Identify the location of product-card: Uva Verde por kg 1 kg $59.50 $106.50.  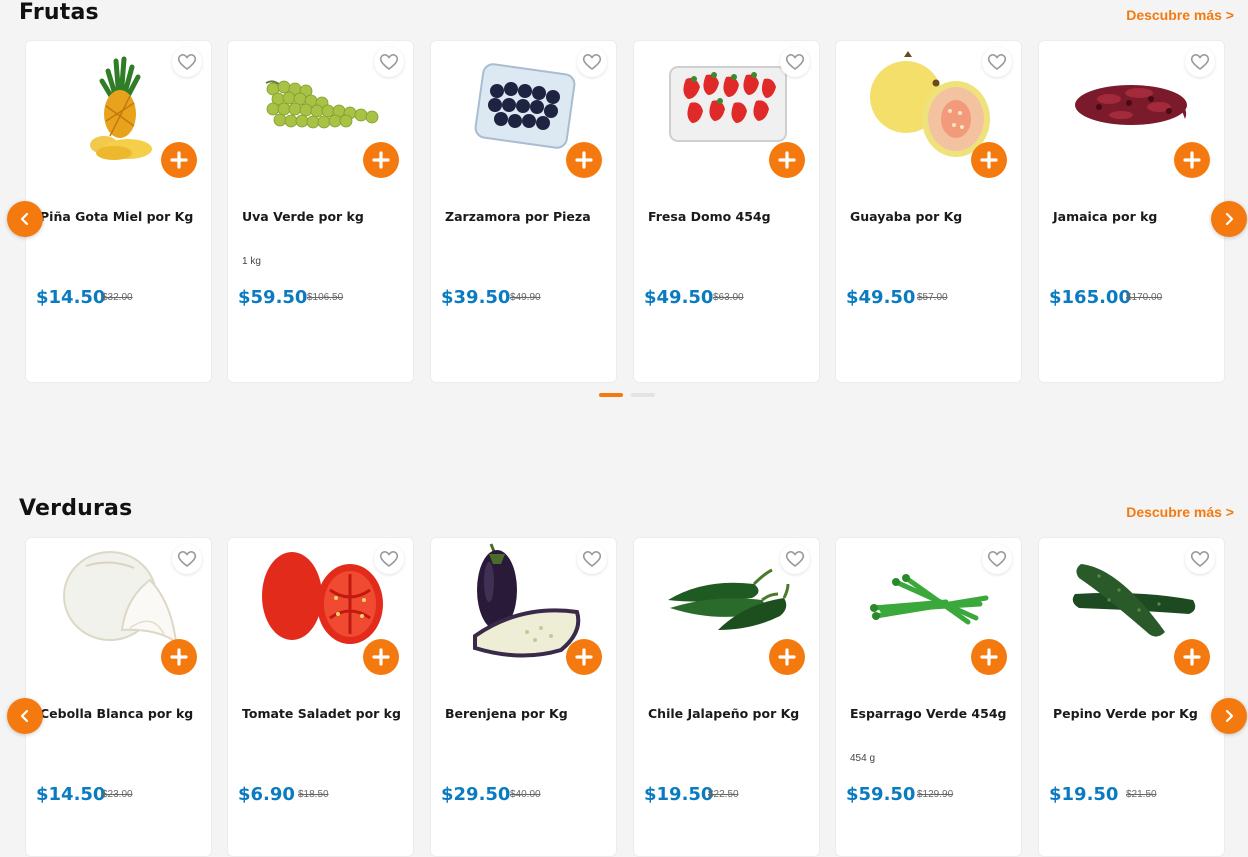
(320, 211).